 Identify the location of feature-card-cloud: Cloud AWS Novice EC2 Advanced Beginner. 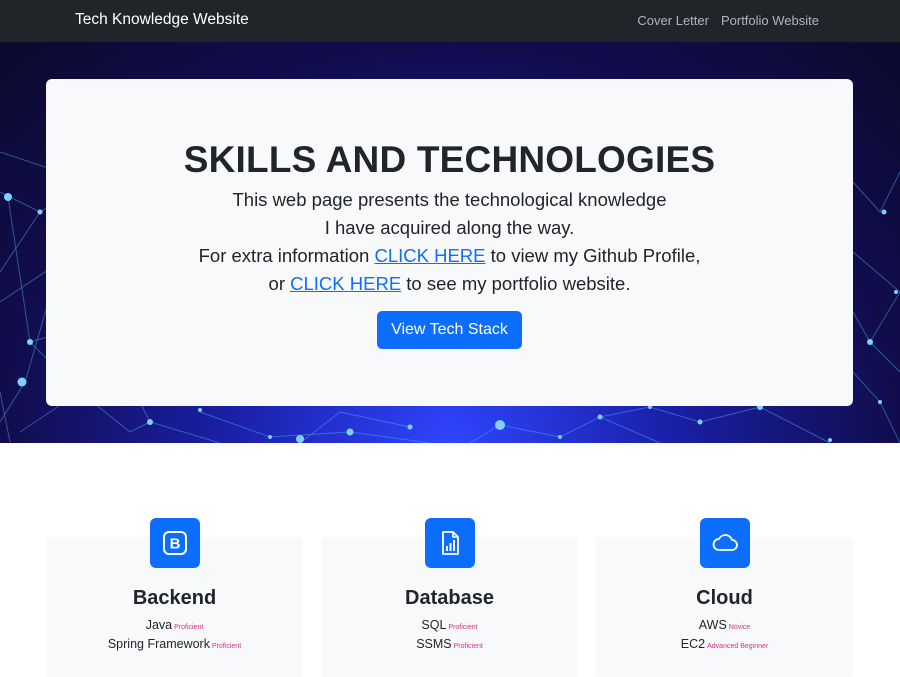
(724, 597).